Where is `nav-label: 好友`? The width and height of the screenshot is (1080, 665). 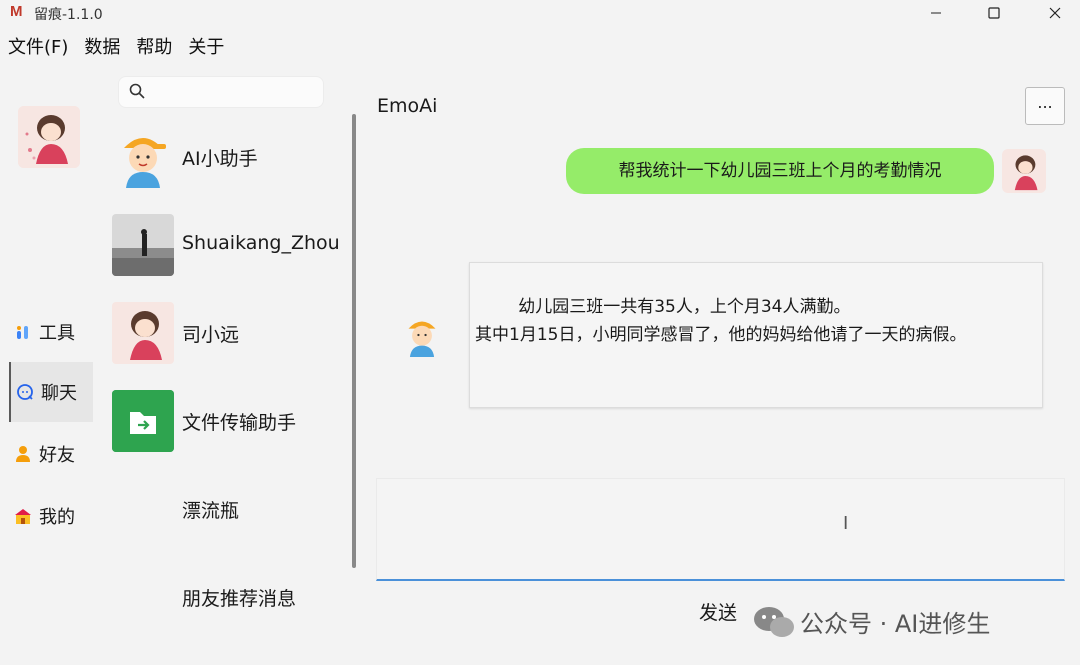 nav-label: 好友 is located at coordinates (57, 455).